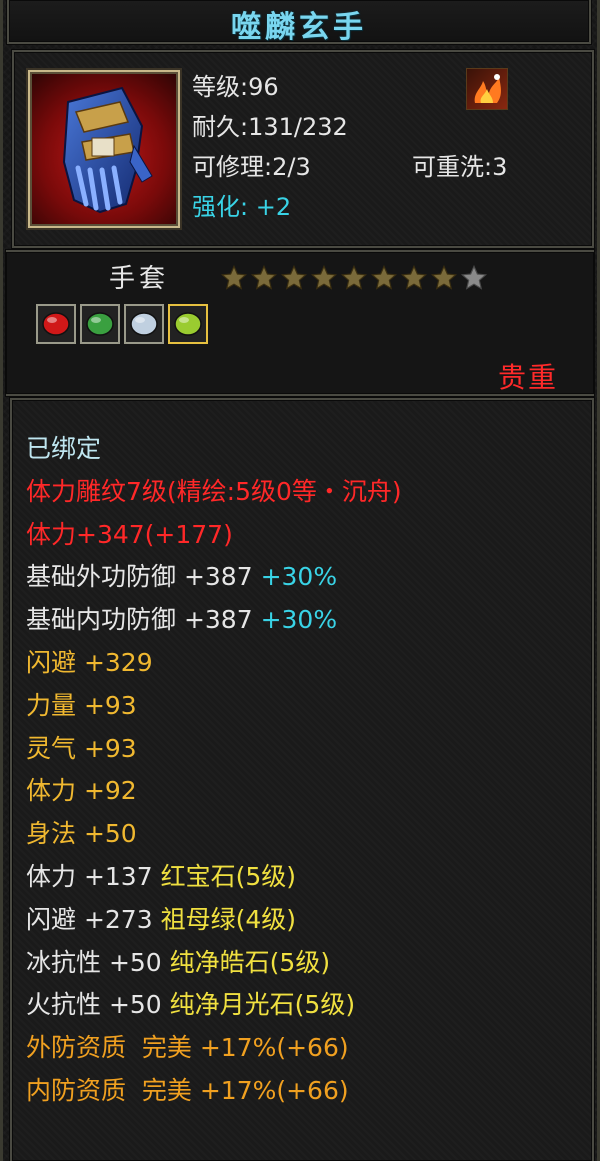 This screenshot has width=600, height=1161. What do you see at coordinates (250, 962) in the screenshot?
I see `attribute-extra: 纯净皓石(5级)` at bounding box center [250, 962].